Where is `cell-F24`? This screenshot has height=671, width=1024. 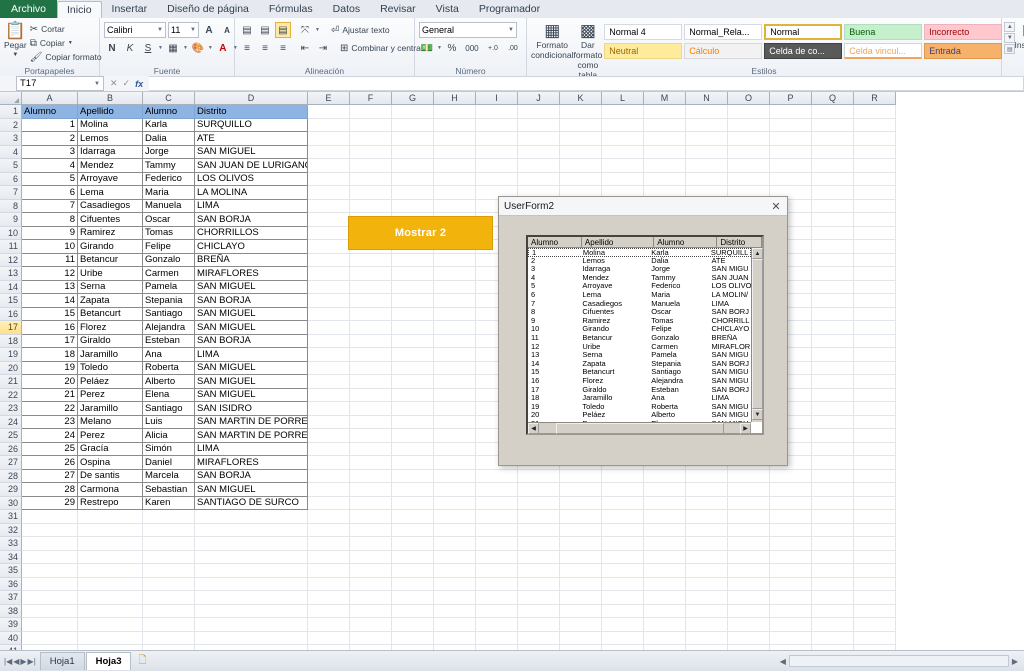
cell-F24 is located at coordinates (371, 422).